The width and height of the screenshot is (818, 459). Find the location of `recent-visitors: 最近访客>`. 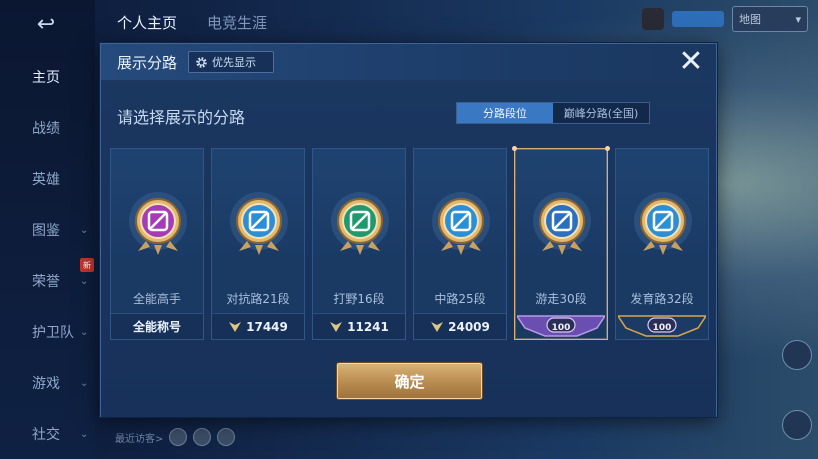

recent-visitors: 最近访客> is located at coordinates (175, 437).